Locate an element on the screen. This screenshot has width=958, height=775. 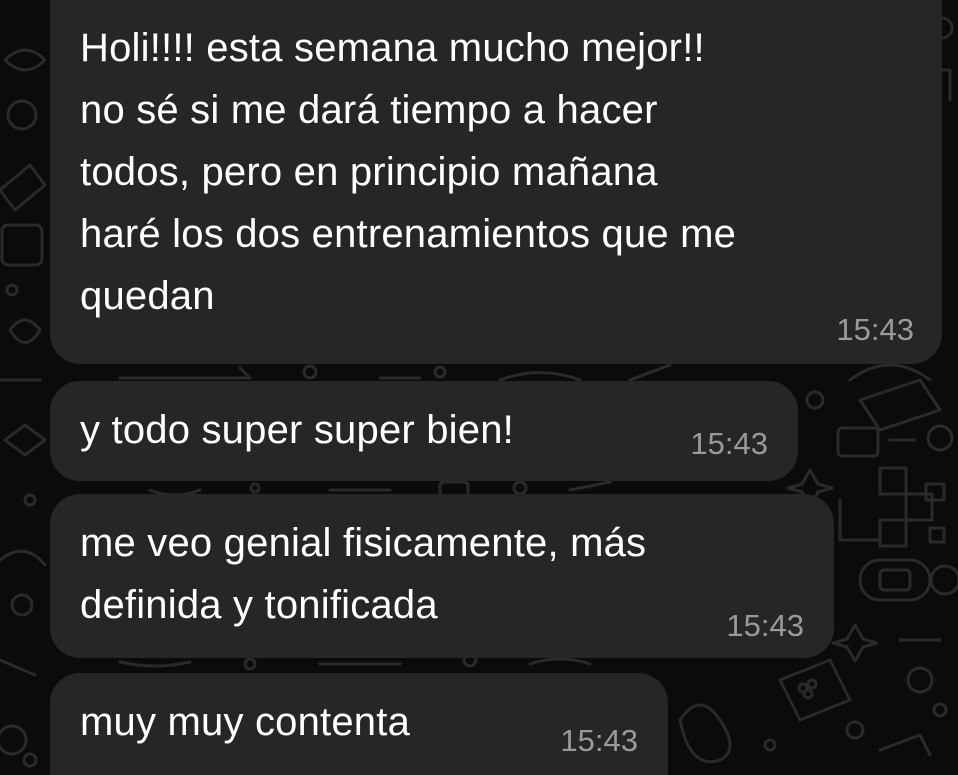
message-line: y todo super super bien! is located at coordinates (297, 430).